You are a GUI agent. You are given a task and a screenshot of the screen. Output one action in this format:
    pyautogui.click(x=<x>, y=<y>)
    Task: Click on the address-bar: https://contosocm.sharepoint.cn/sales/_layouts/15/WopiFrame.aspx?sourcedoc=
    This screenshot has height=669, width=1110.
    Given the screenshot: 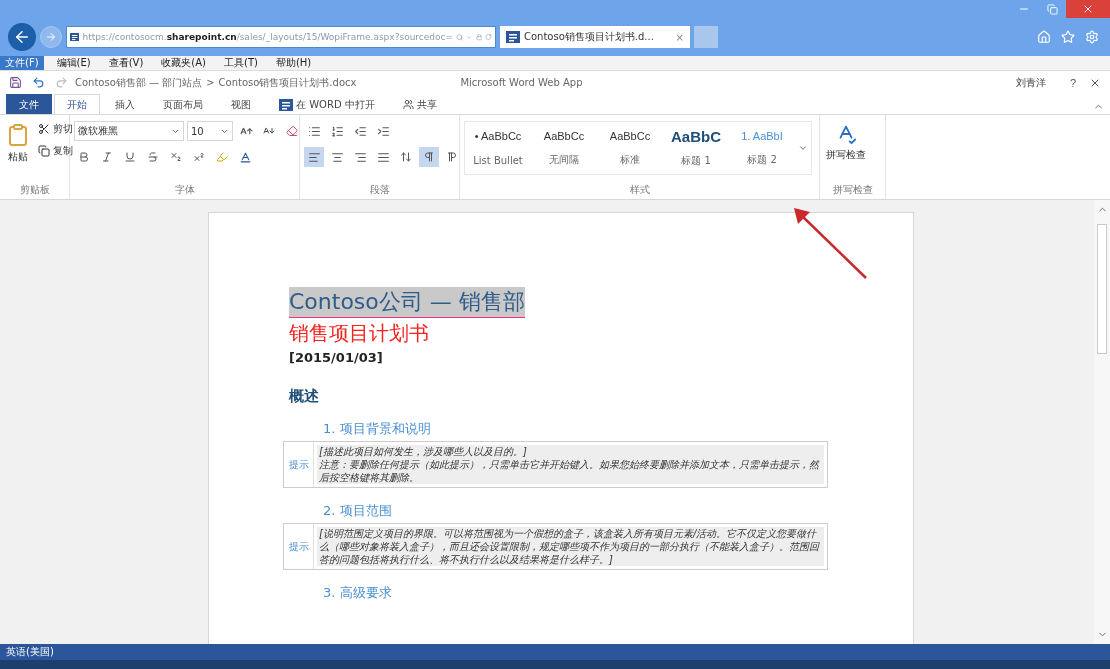 What is the action you would take?
    pyautogui.click(x=281, y=37)
    